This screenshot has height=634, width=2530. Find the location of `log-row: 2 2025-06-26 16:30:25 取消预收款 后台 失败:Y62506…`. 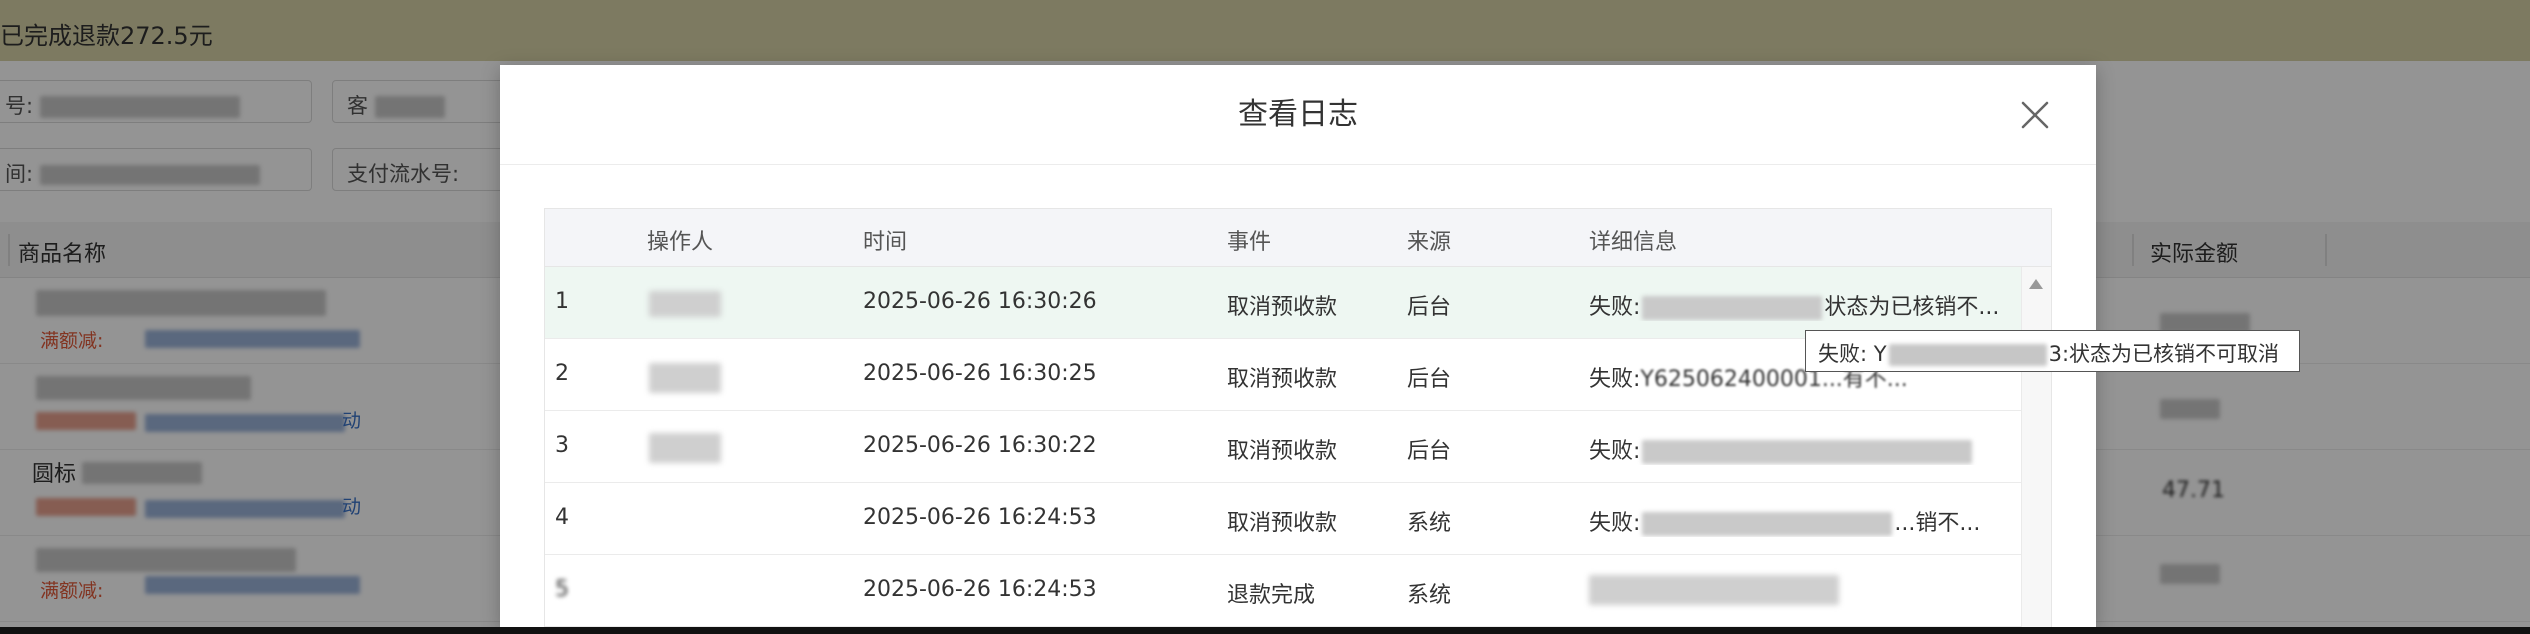

log-row: 2 2025-06-26 16:30:25 取消预收款 后台 失败:Y62506… is located at coordinates (1283, 375).